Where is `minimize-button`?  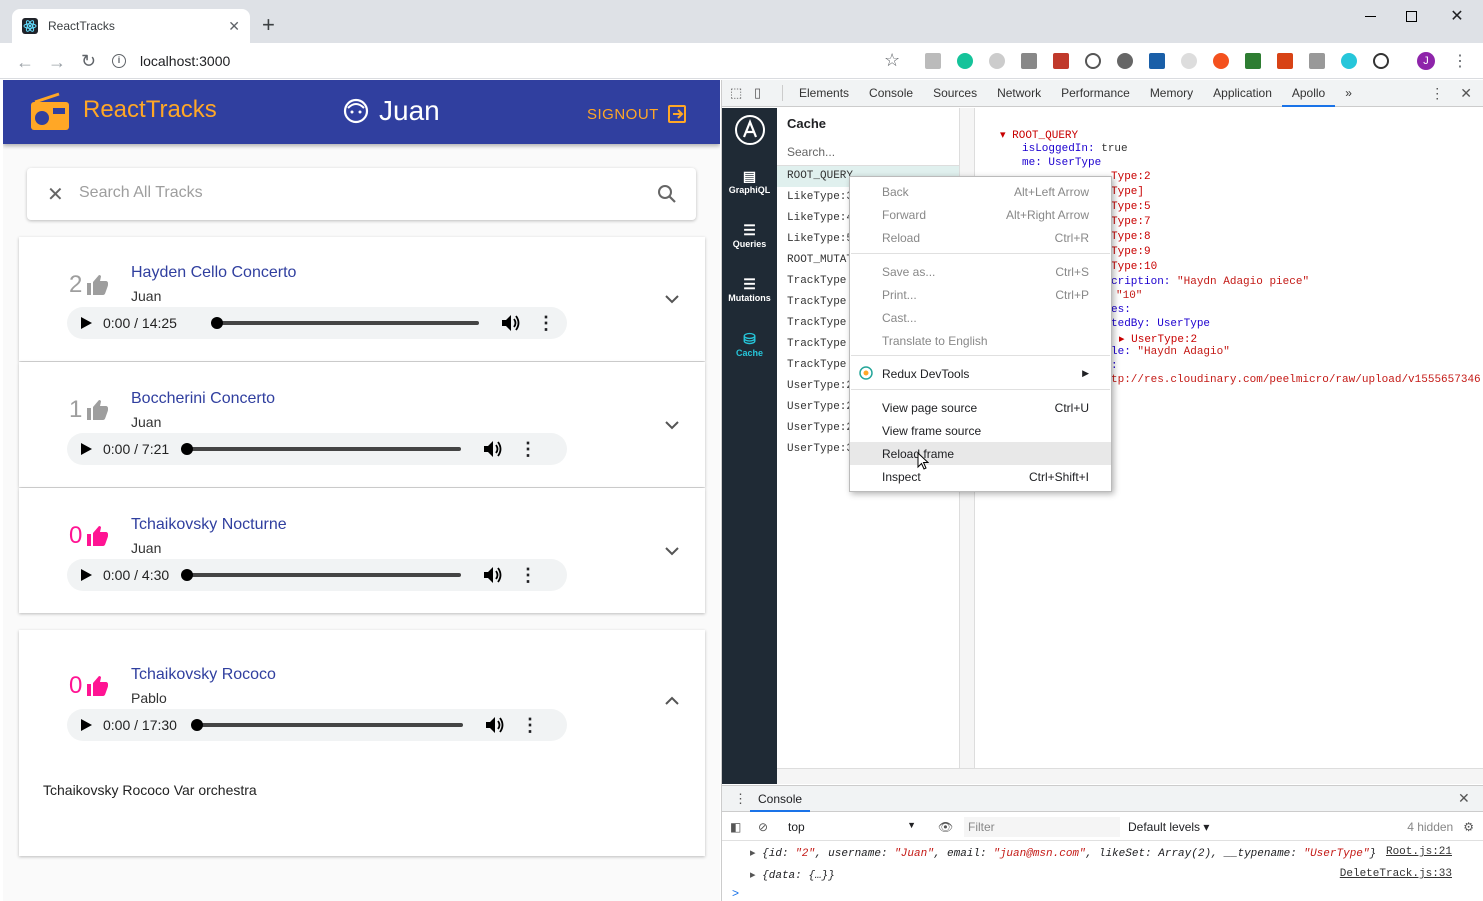 minimize-button is located at coordinates (1370, 16).